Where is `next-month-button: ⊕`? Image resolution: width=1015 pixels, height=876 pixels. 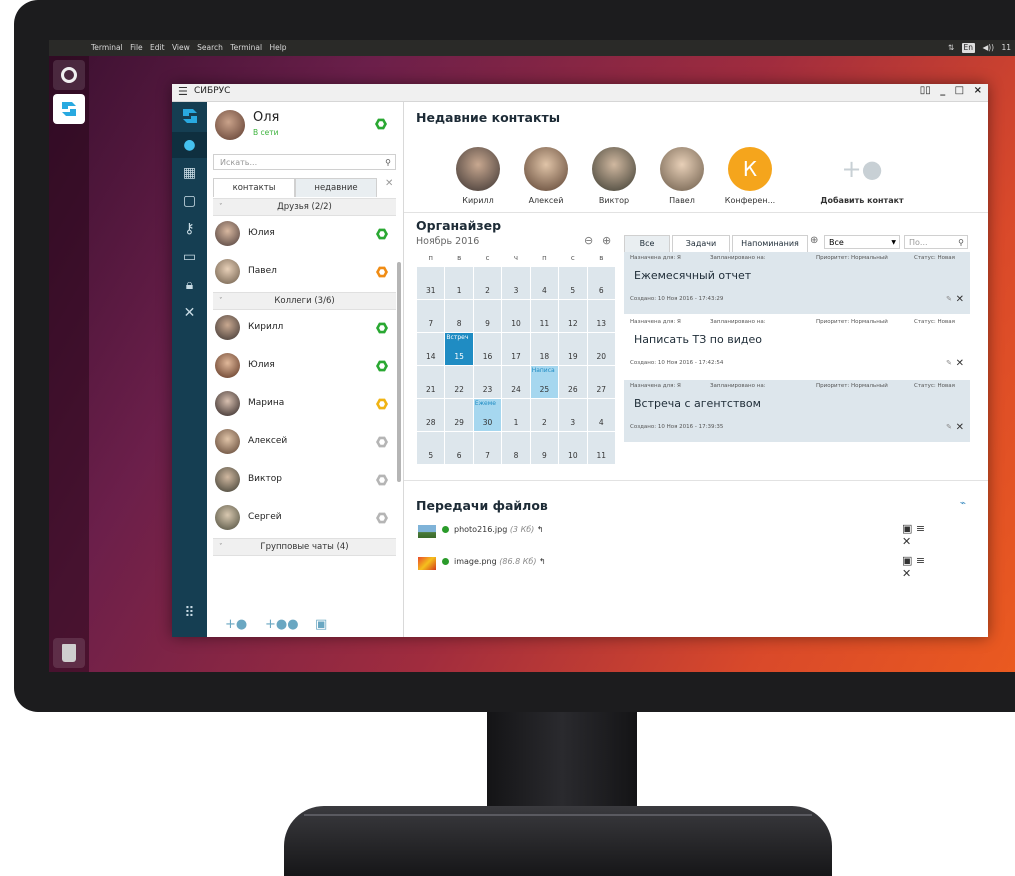 next-month-button: ⊕ is located at coordinates (606, 240).